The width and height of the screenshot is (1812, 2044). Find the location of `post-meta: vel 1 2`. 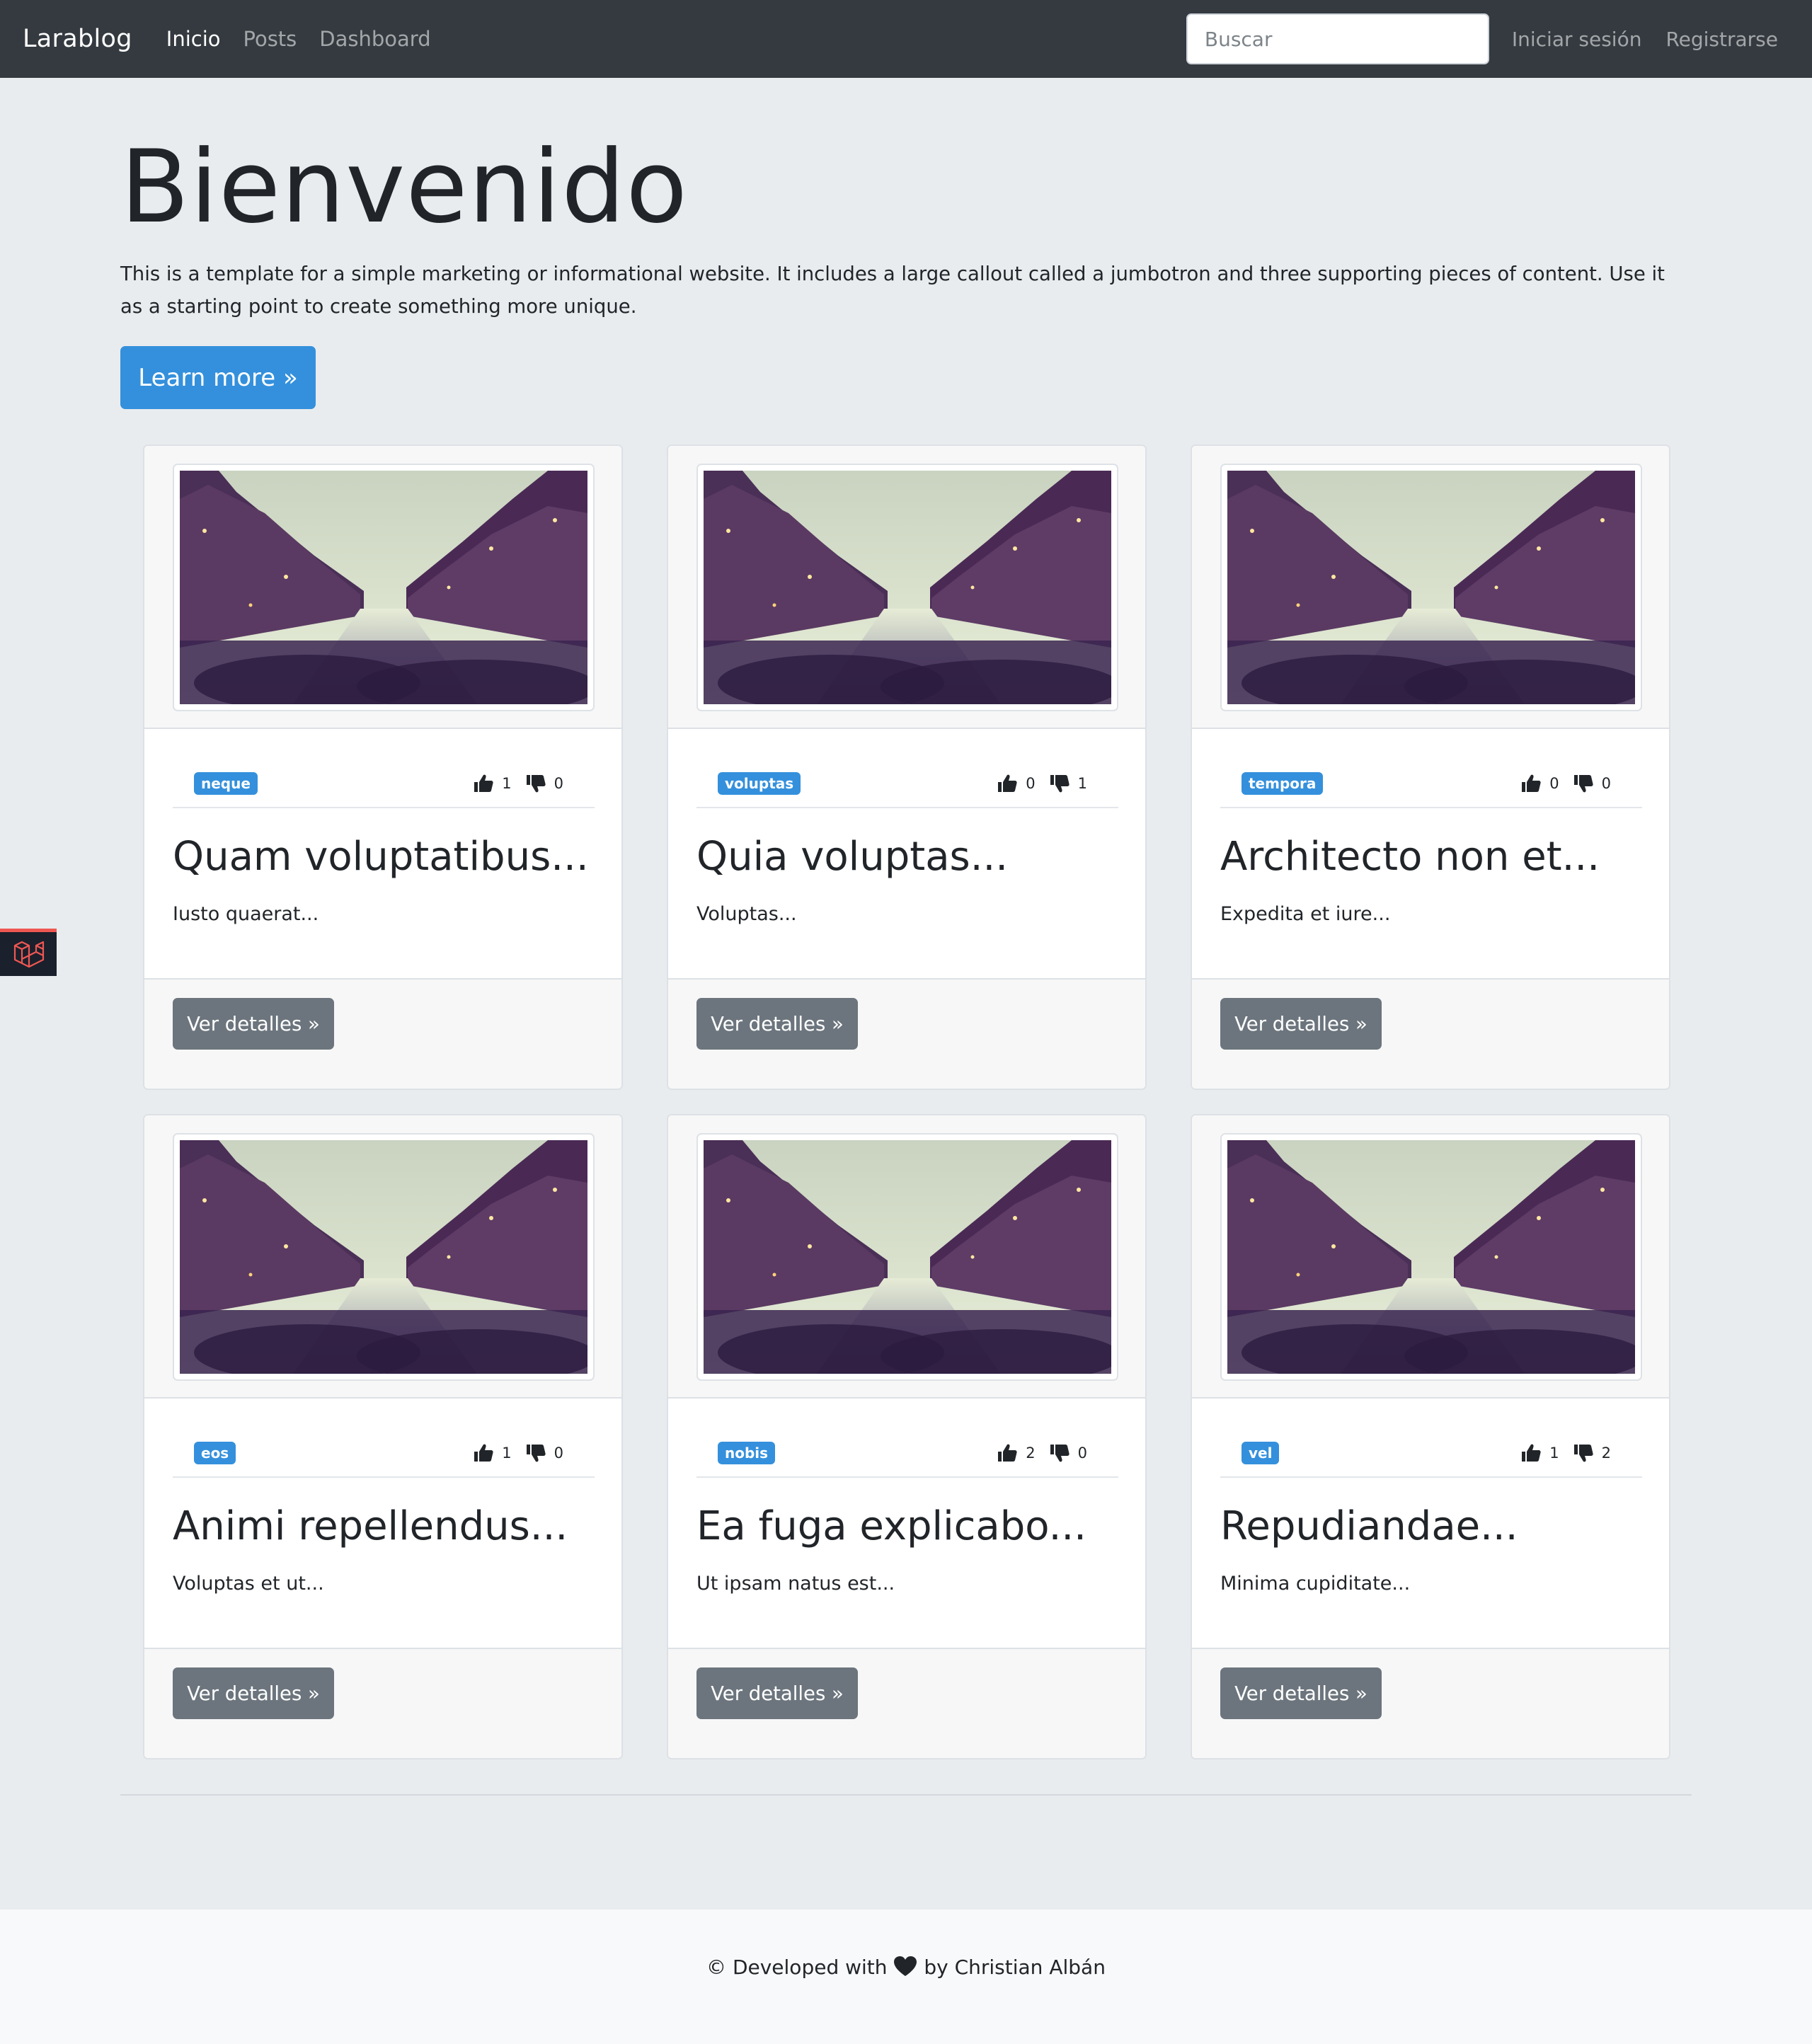

post-meta: vel 1 2 is located at coordinates (1431, 1450).